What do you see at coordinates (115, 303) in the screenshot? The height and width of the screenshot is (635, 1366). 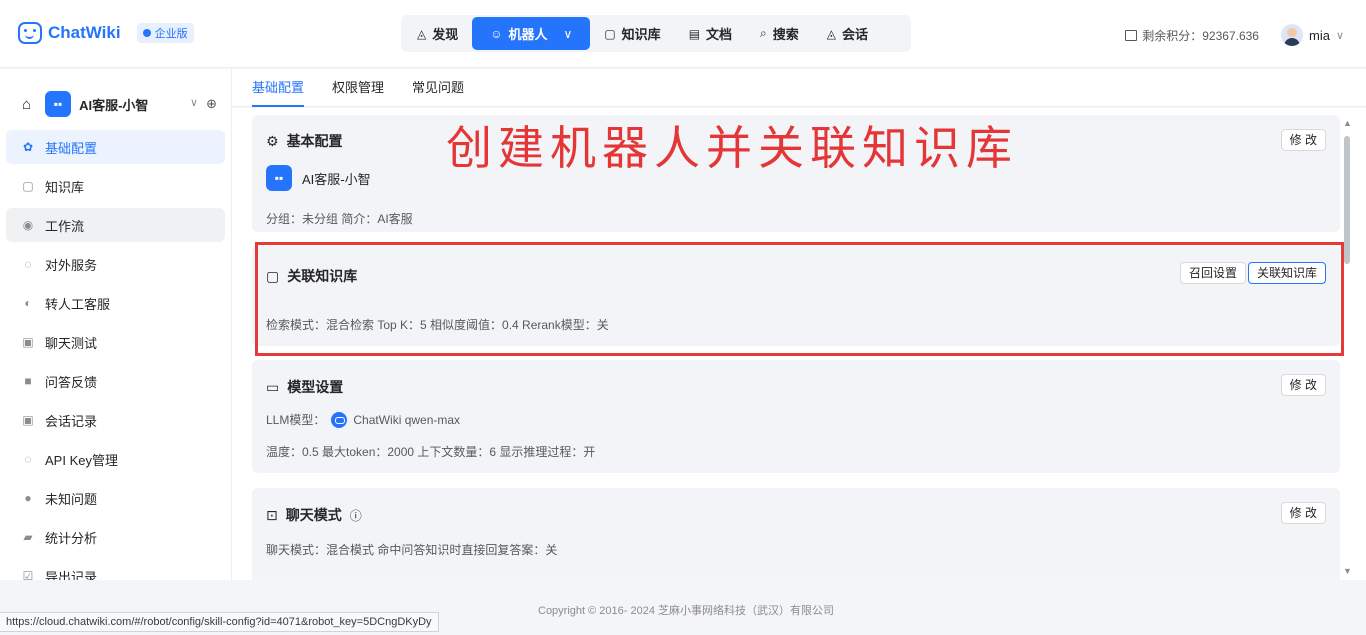 I see `sidebar-item-human-agent: ◐ 转人工客服` at bounding box center [115, 303].